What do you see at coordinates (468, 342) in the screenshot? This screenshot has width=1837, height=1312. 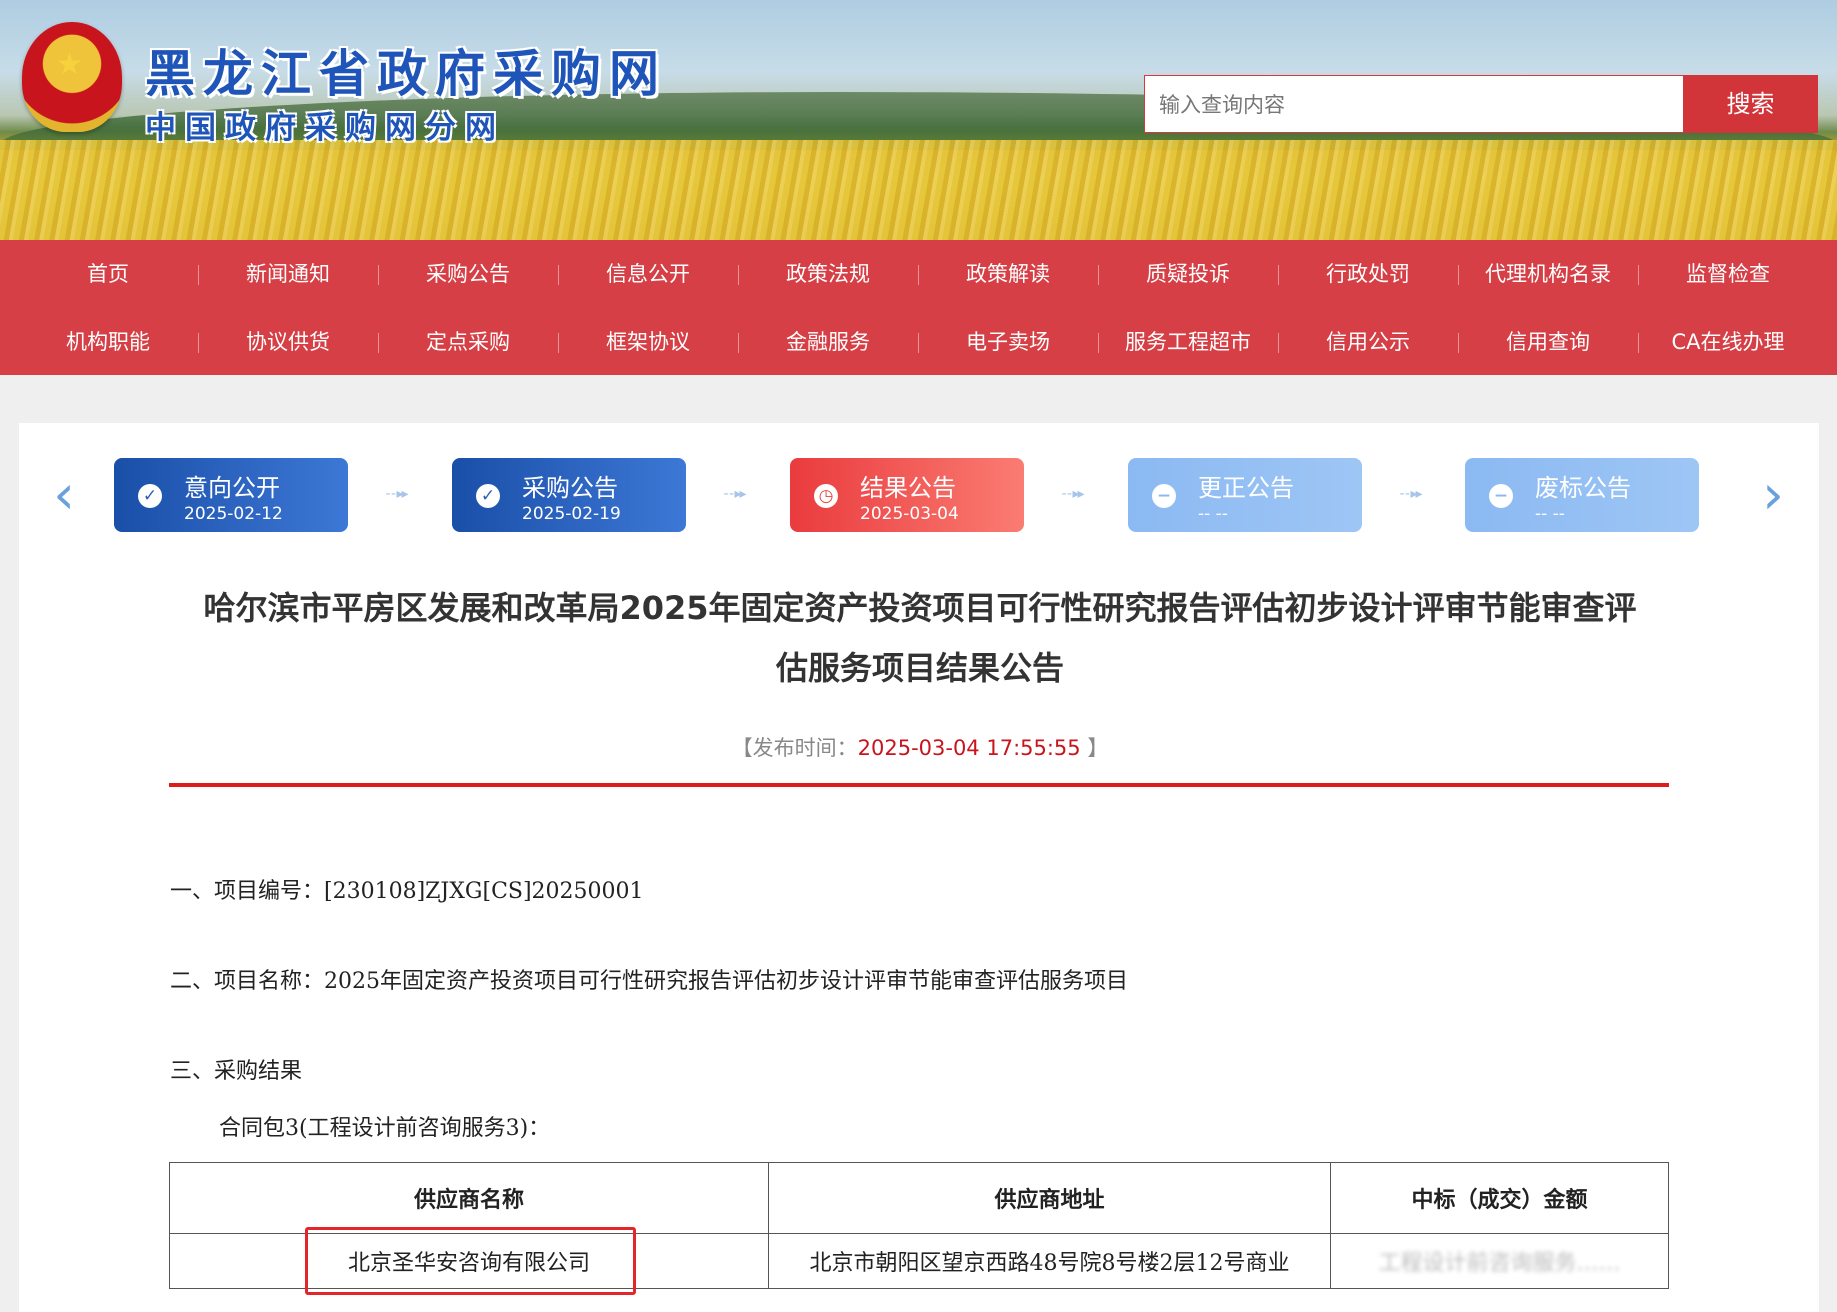 I see `nav-item-designated-procurement: 定点采购` at bounding box center [468, 342].